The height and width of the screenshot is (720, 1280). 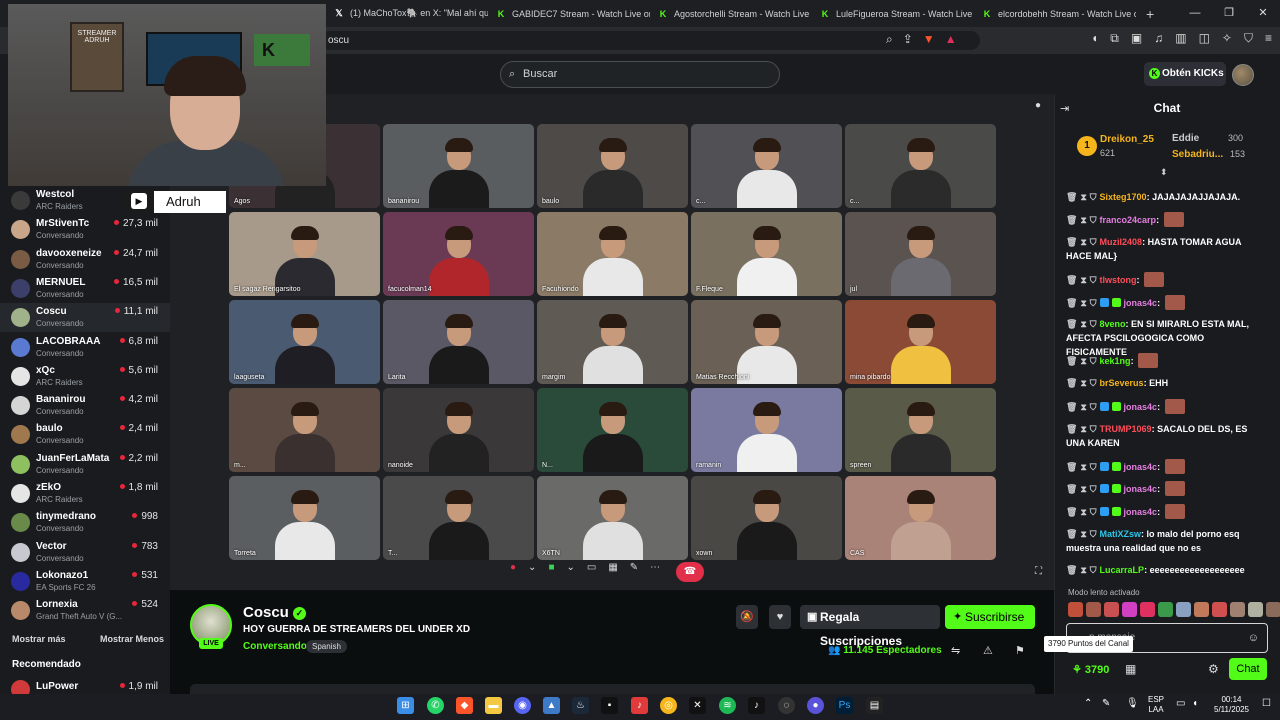 I want to click on browser-tab-5: Kelcordobehh Stream - Watch Live on, so click(x=1055, y=13).